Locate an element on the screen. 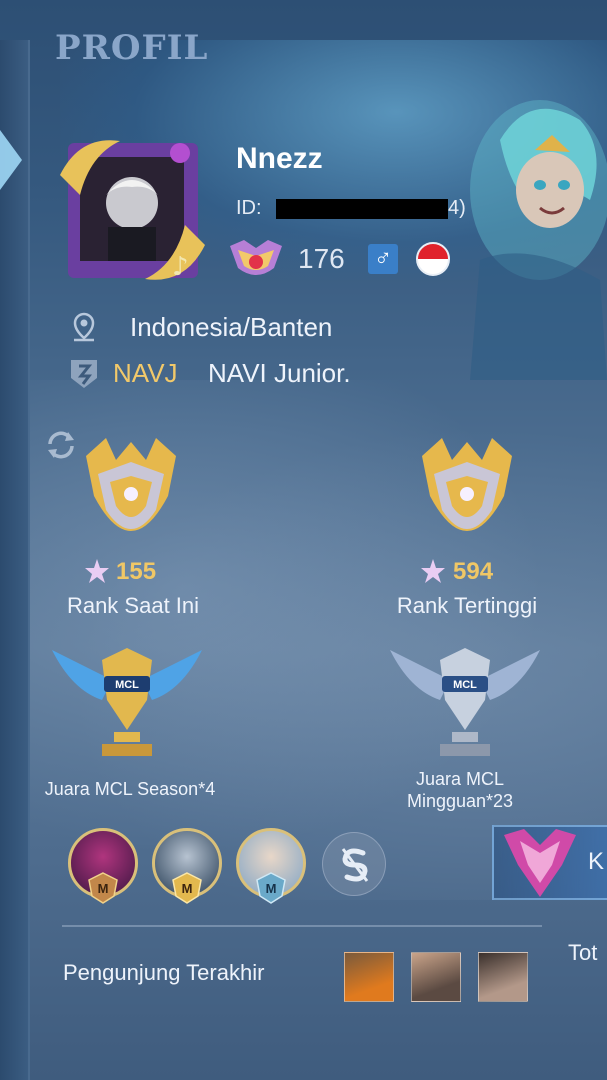 The width and height of the screenshot is (607, 1080). current-rank-stars: 155 is located at coordinates (136, 571).